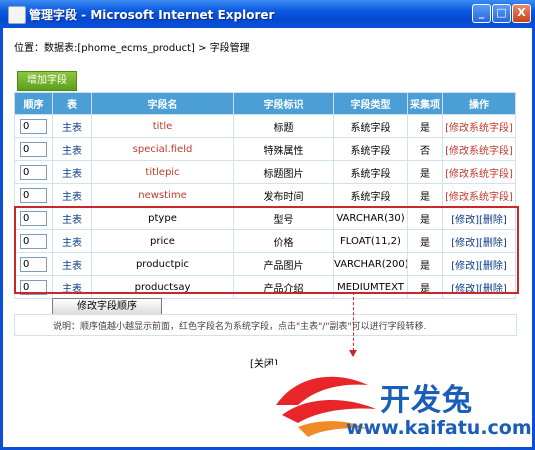 The width and height of the screenshot is (535, 450). I want to click on field-type: VARCHAR(30), so click(370, 218).